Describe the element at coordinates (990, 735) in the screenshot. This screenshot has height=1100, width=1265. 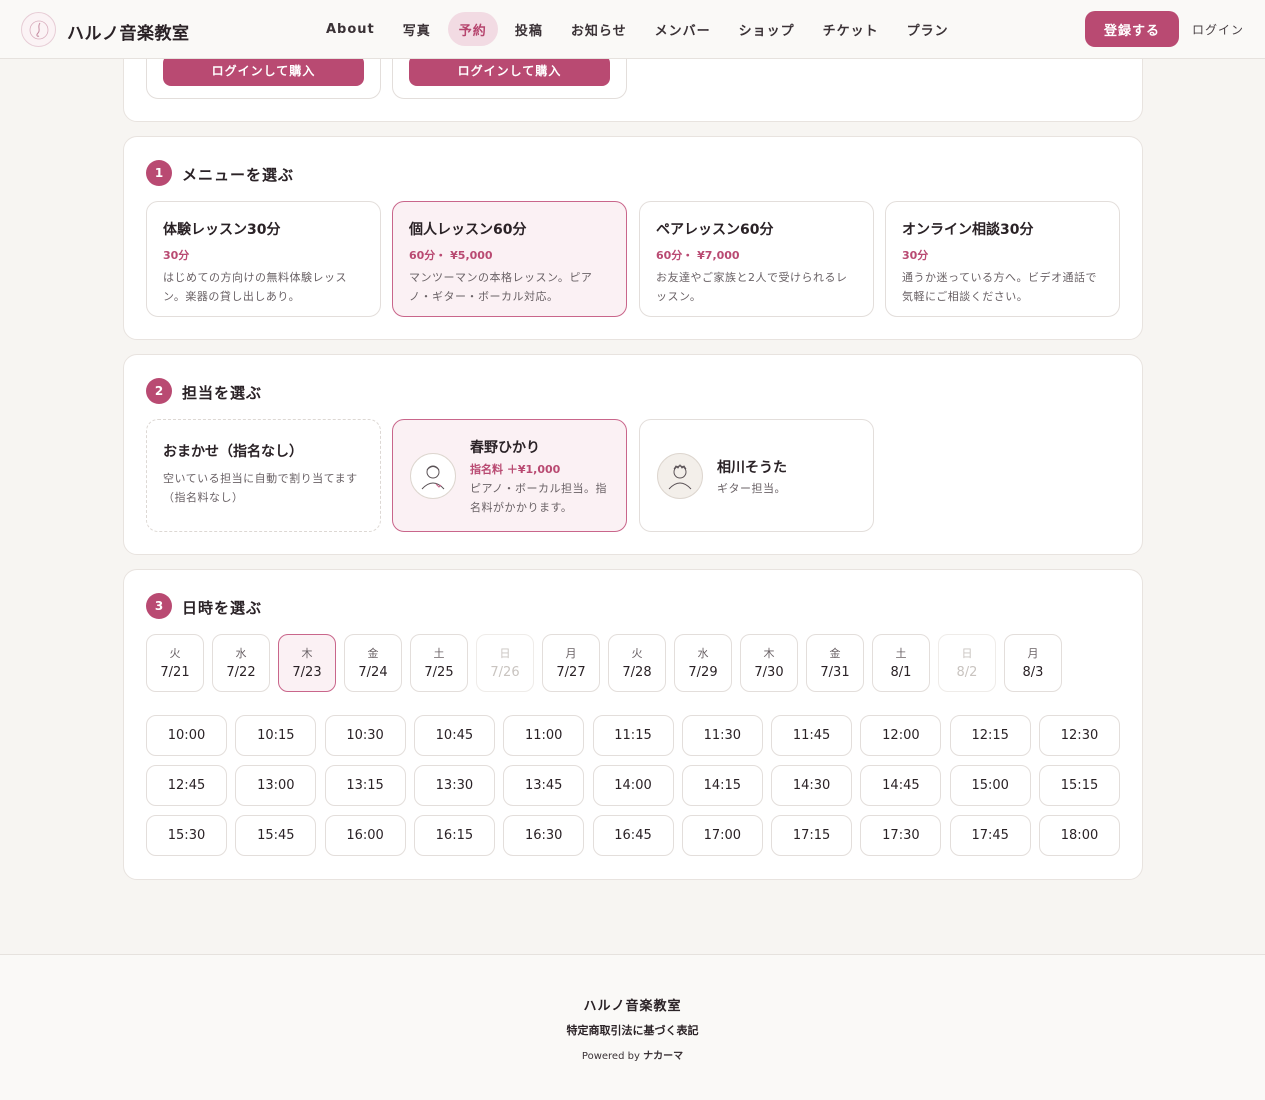
I see `time-slot-button: 12:15` at that location.